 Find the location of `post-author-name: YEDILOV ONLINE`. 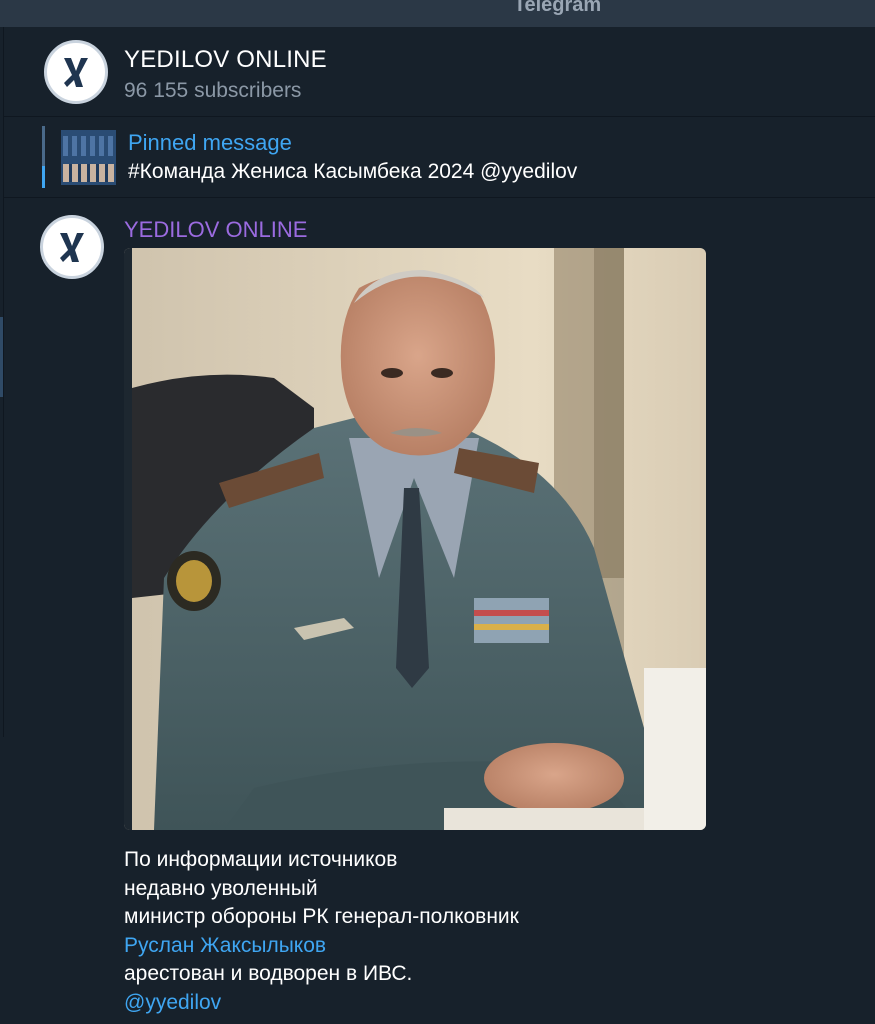

post-author-name: YEDILOV ONLINE is located at coordinates (215, 230).